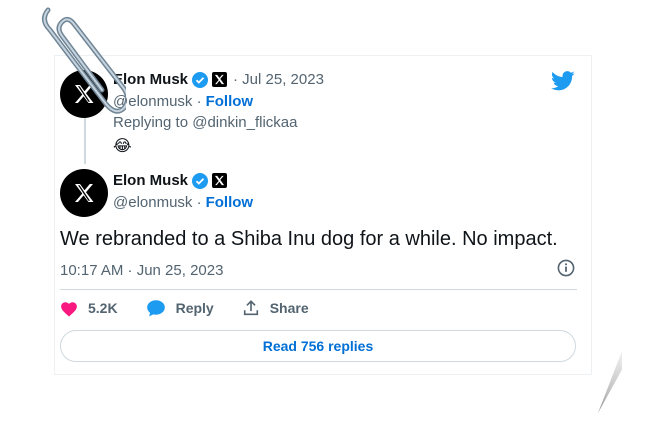 The image size is (645, 437). Describe the element at coordinates (69, 308) in the screenshot. I see `heart-icon` at that location.